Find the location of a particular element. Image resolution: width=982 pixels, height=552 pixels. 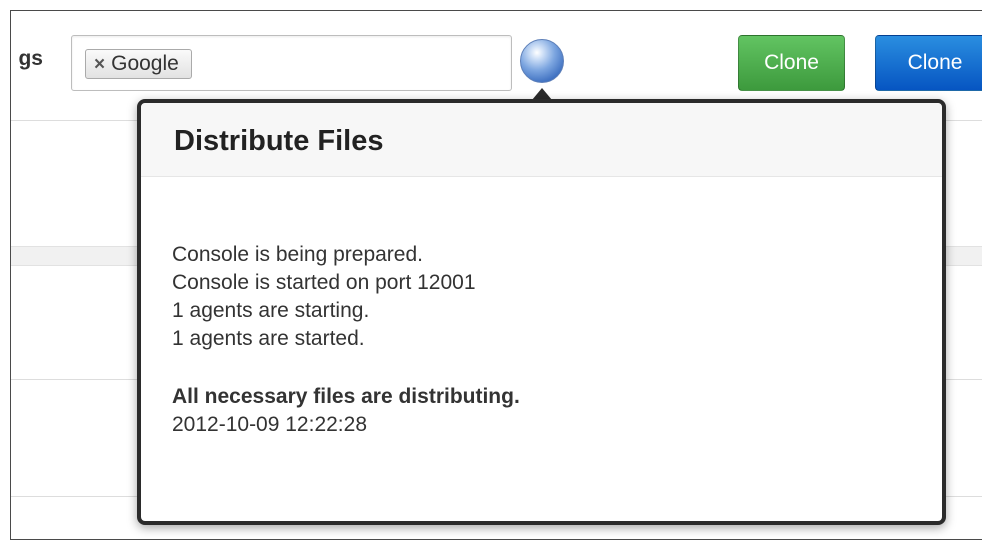

tag-chip-google: × Google is located at coordinates (138, 64).